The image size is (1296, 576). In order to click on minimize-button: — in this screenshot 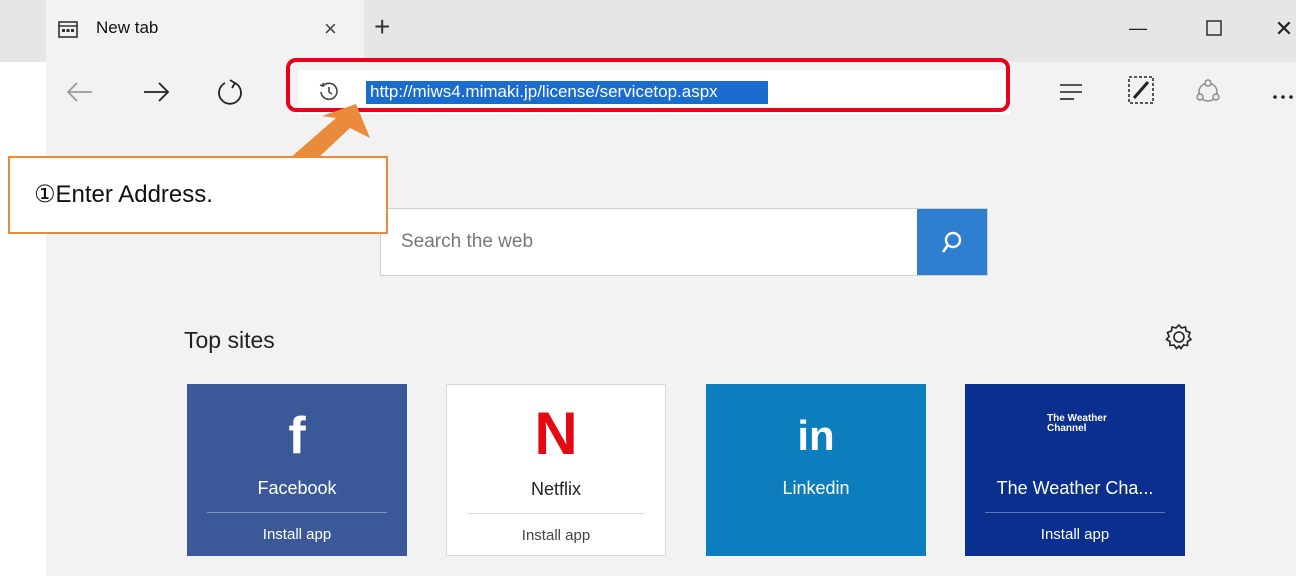, I will do `click(1138, 28)`.